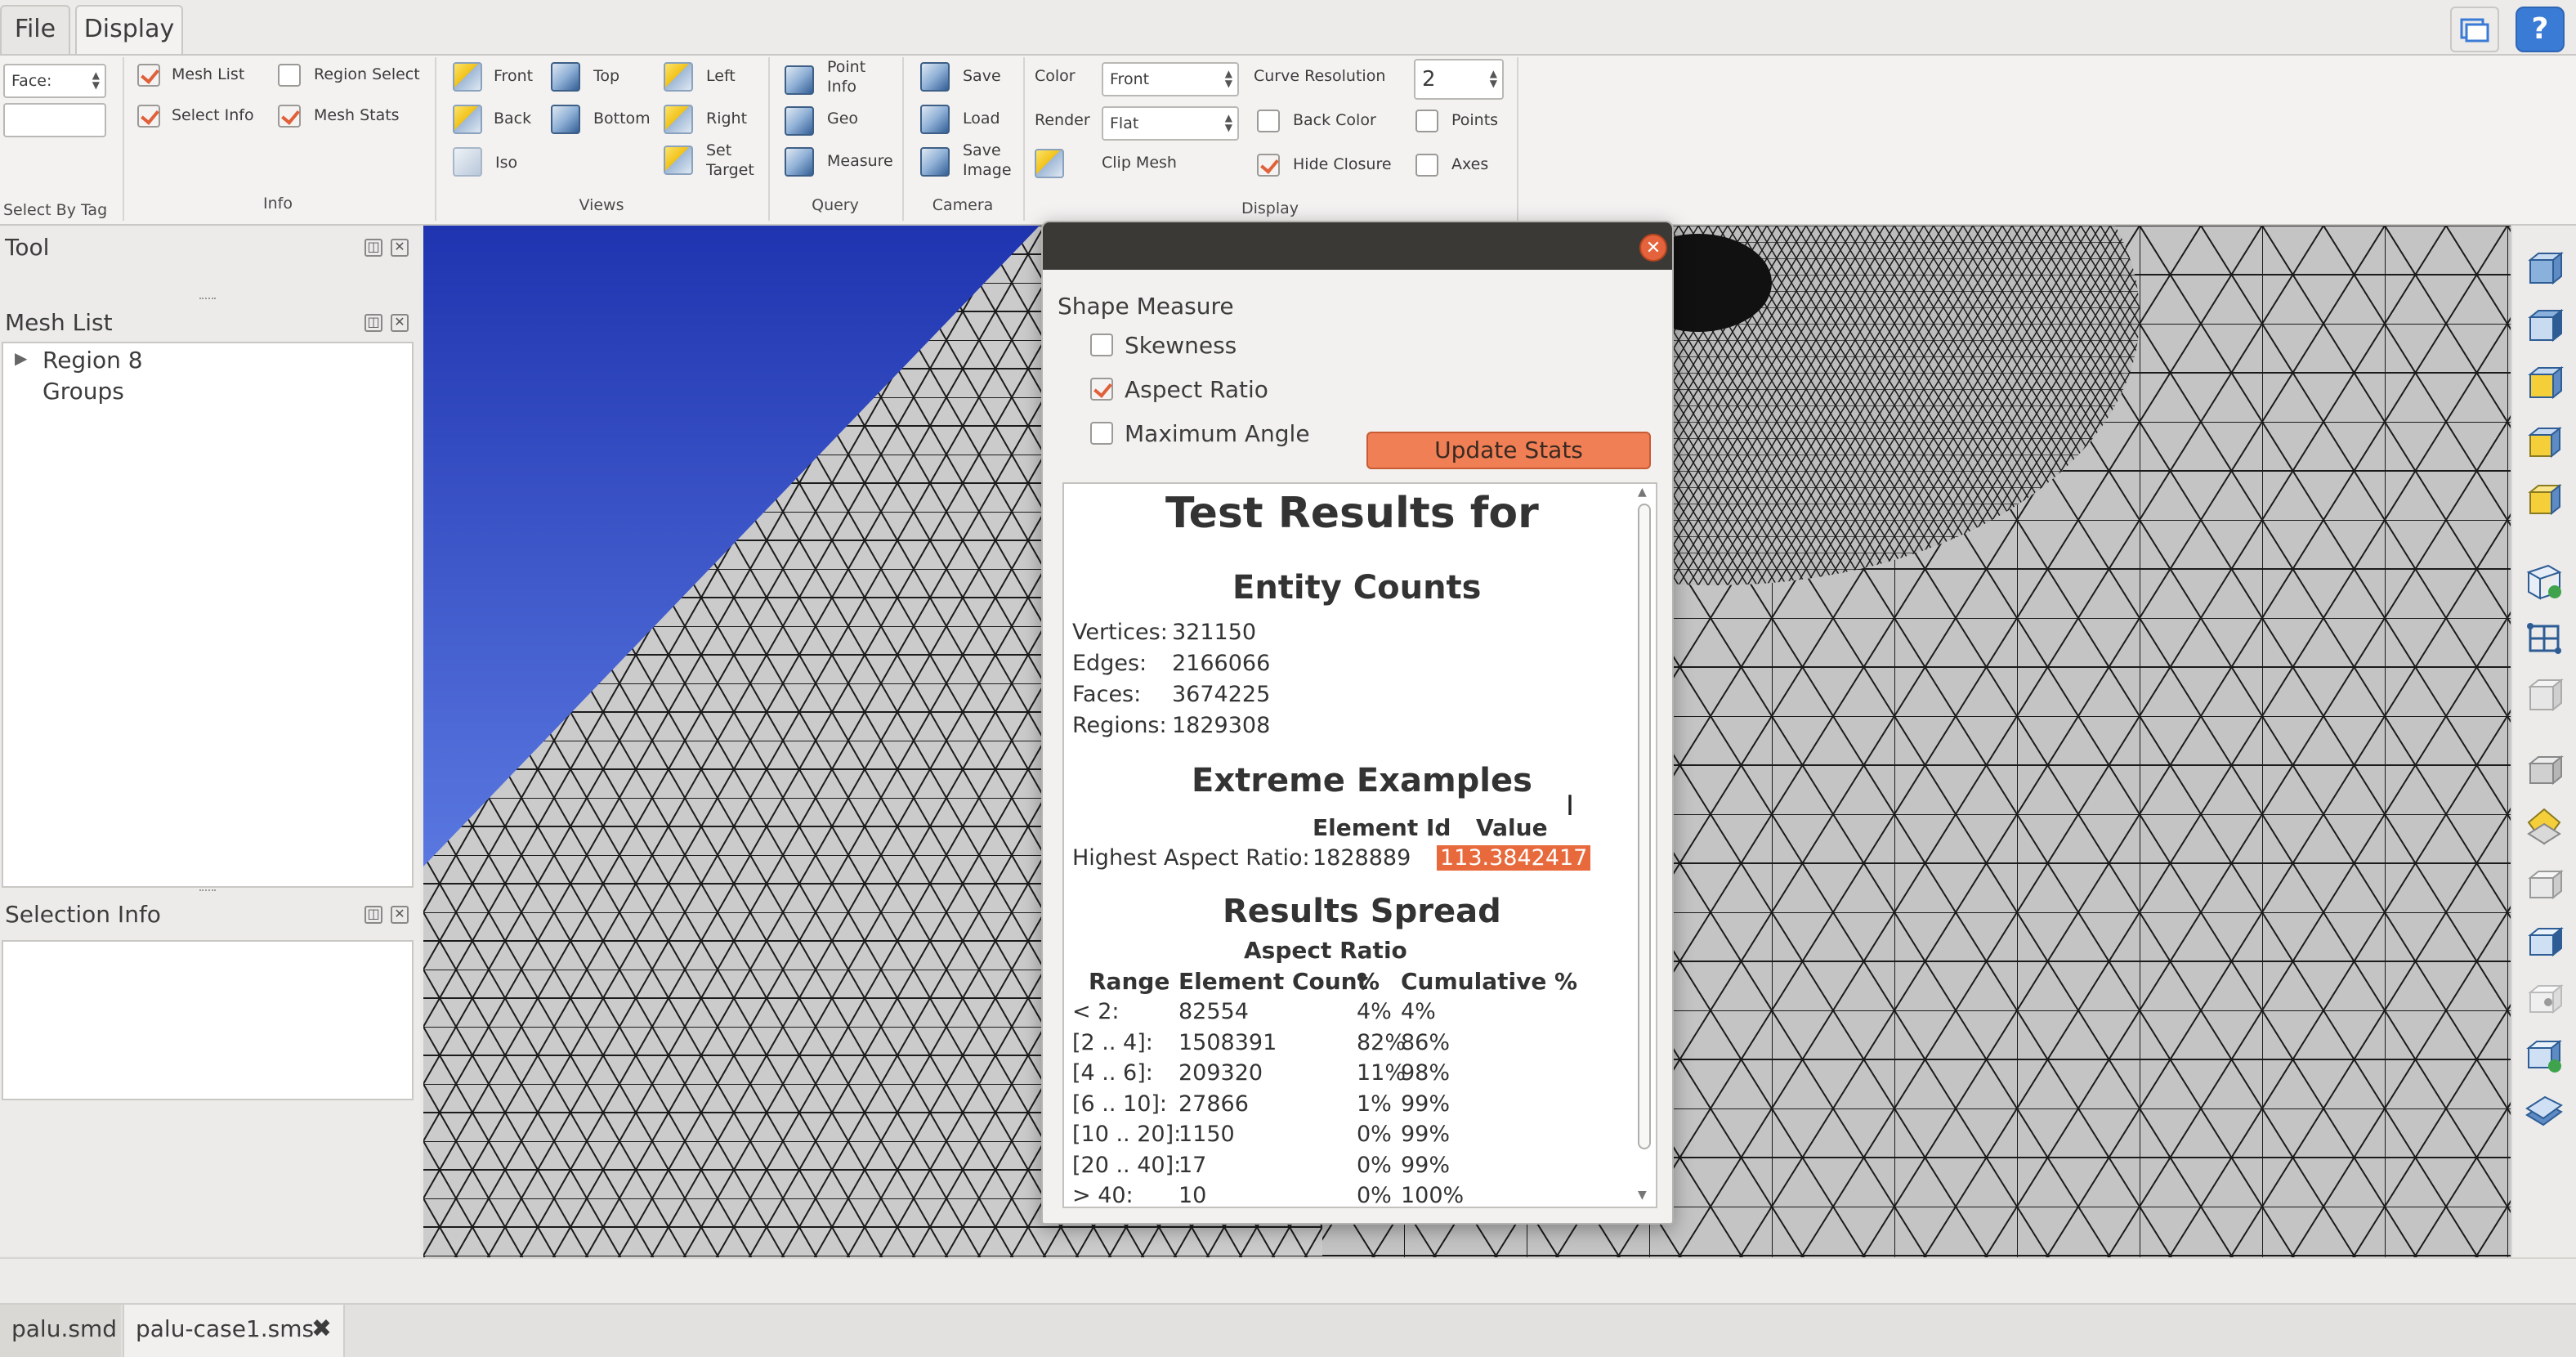 The image size is (2576, 1357). What do you see at coordinates (2544, 639) in the screenshot?
I see `mesh-nodes-icon` at bounding box center [2544, 639].